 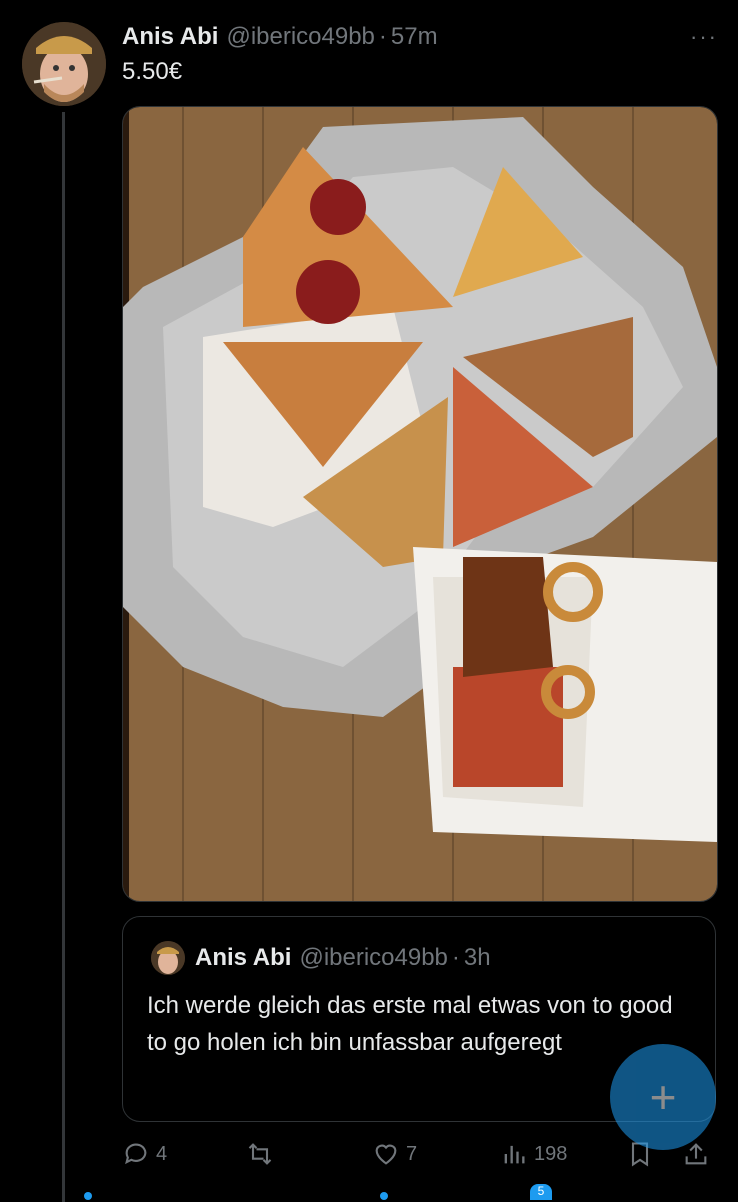 What do you see at coordinates (704, 37) in the screenshot?
I see `more-icon: ···` at bounding box center [704, 37].